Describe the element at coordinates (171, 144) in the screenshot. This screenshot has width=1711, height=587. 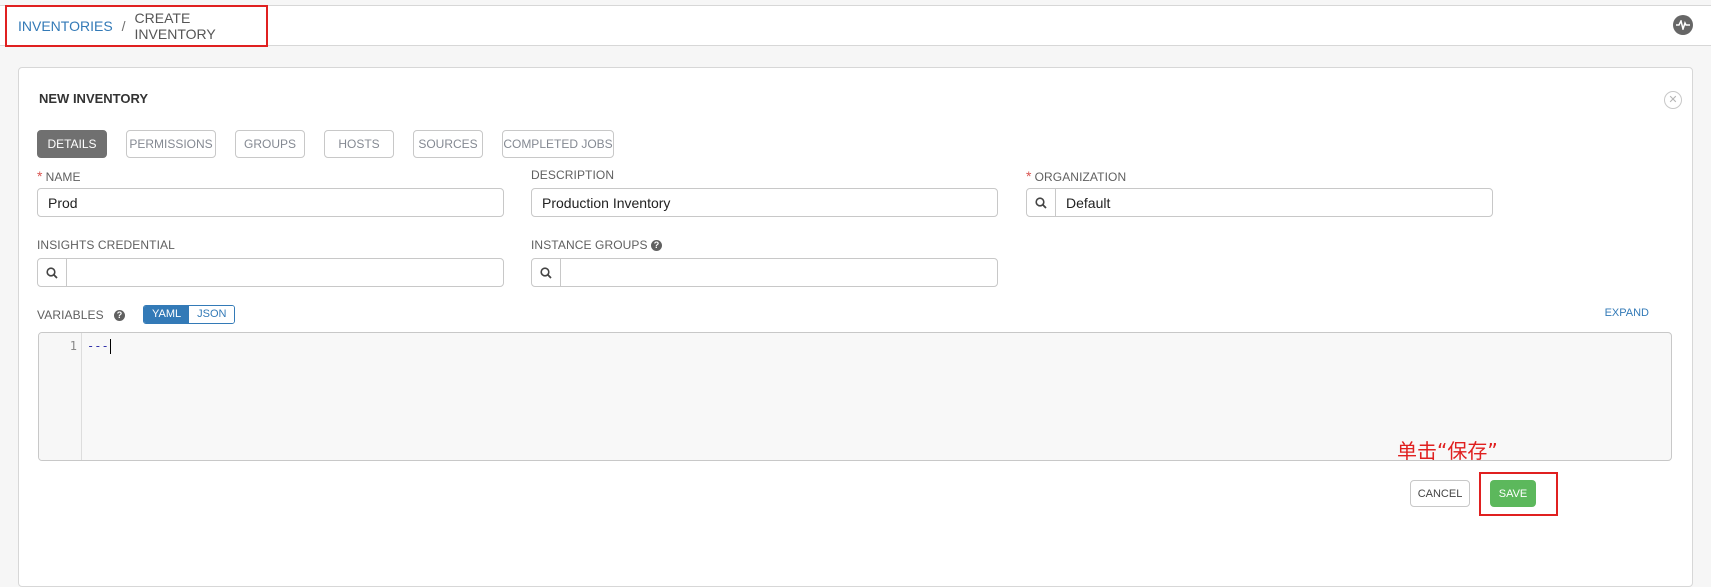
I see `tab-permissions: PERMISSIONS` at that location.